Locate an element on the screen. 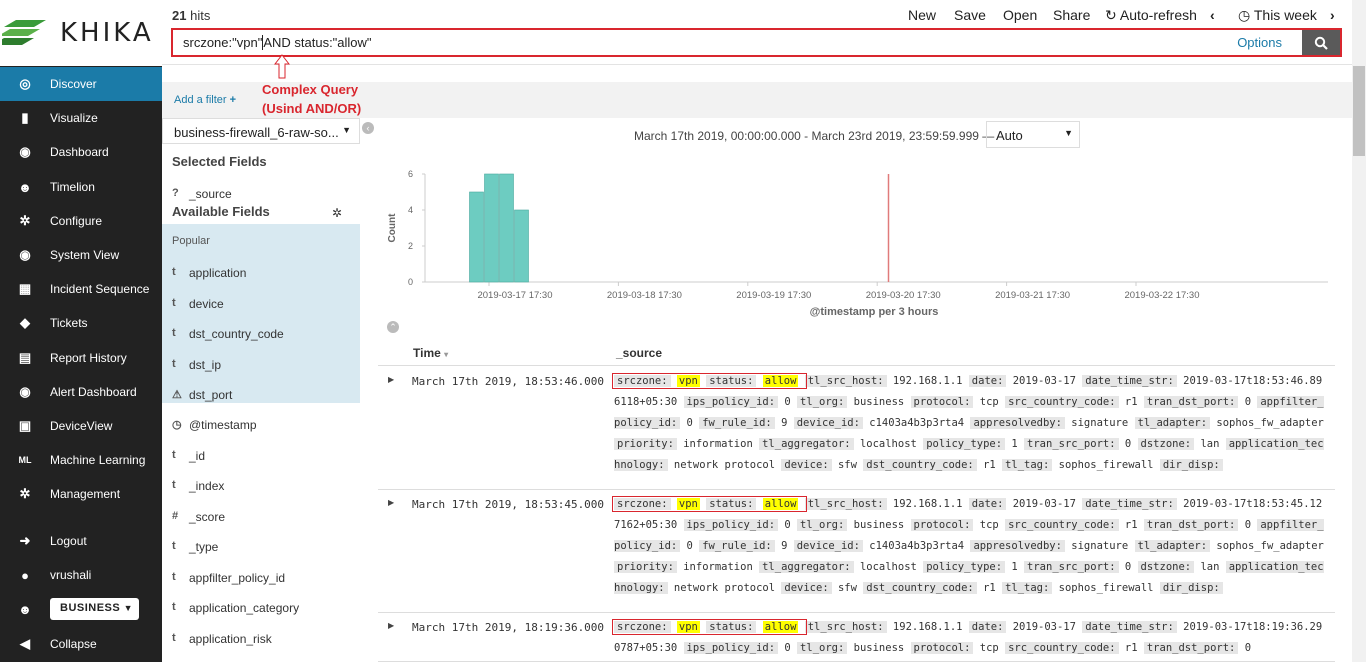 The height and width of the screenshot is (662, 1366). field-item: t dst_ip is located at coordinates (261, 365).